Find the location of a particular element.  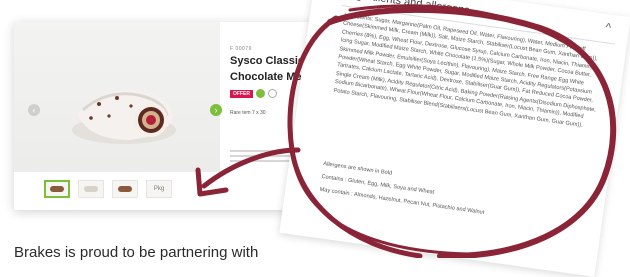

offer-badge: OFFER is located at coordinates (241, 93).